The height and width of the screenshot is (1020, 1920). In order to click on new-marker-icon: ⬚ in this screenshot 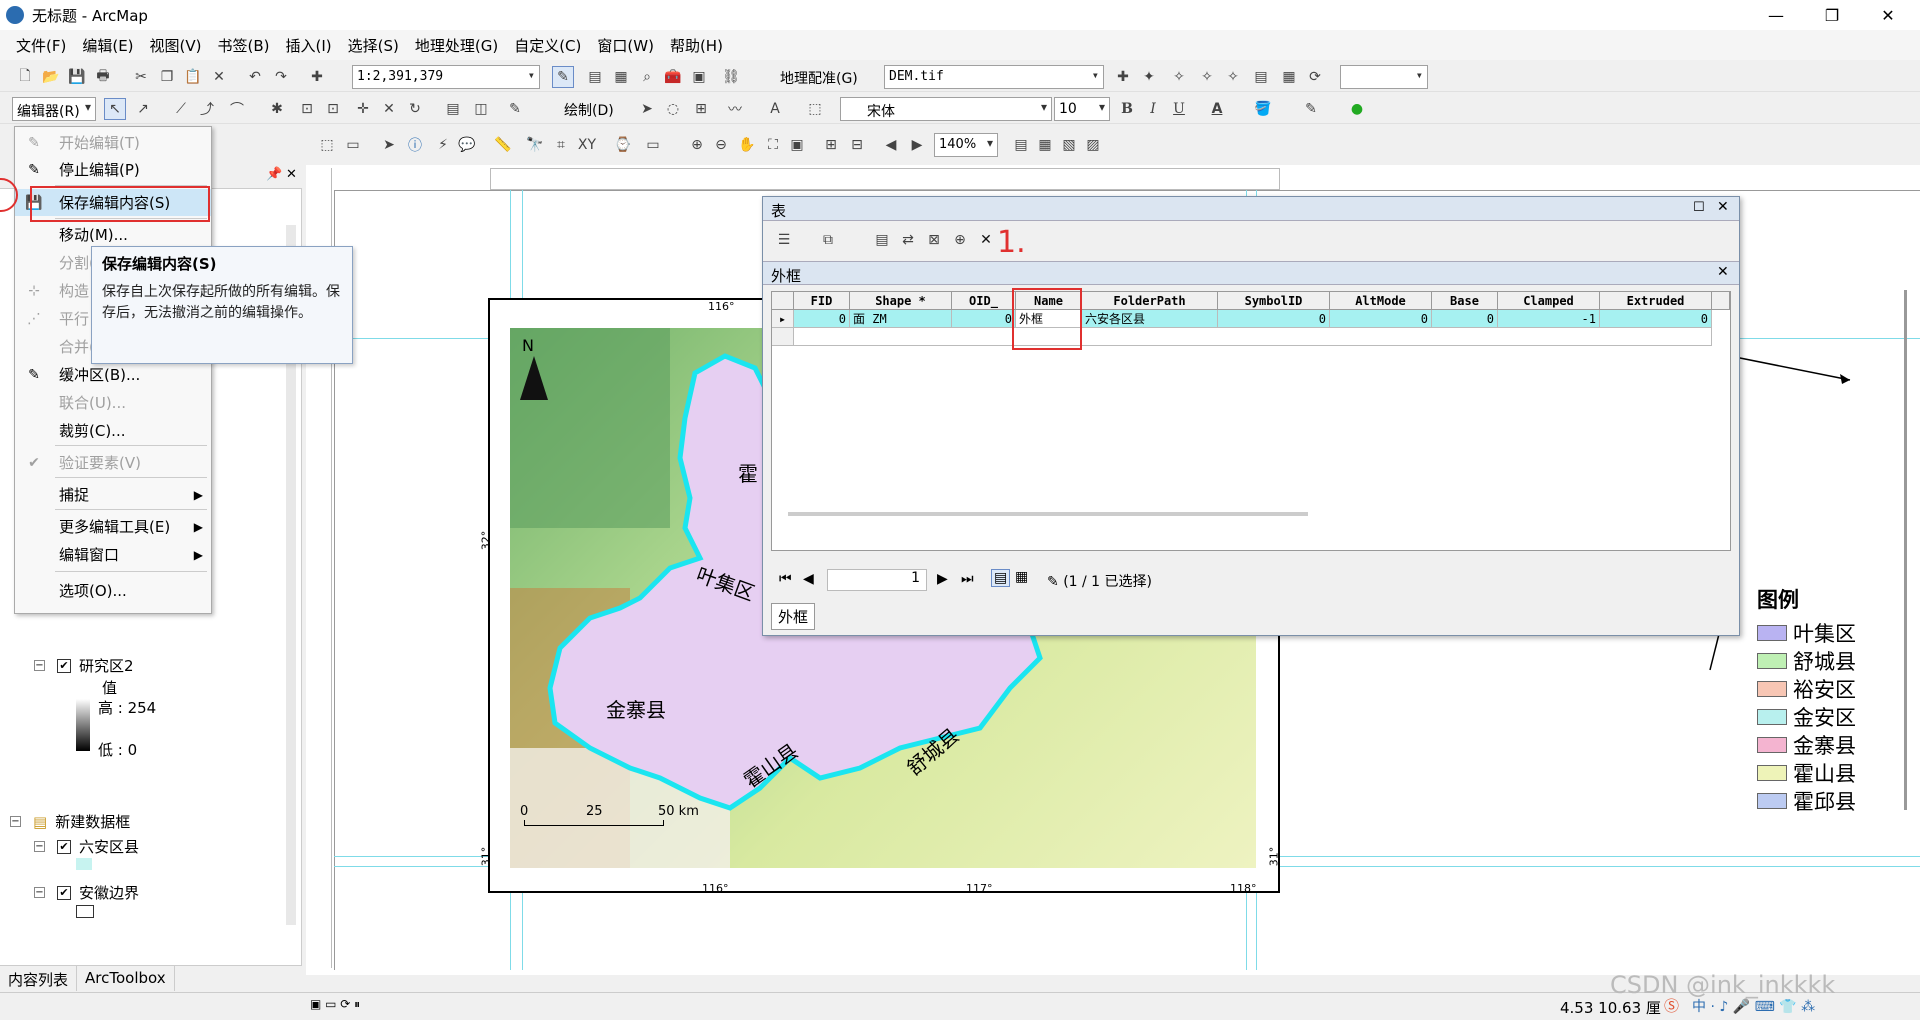, I will do `click(815, 109)`.